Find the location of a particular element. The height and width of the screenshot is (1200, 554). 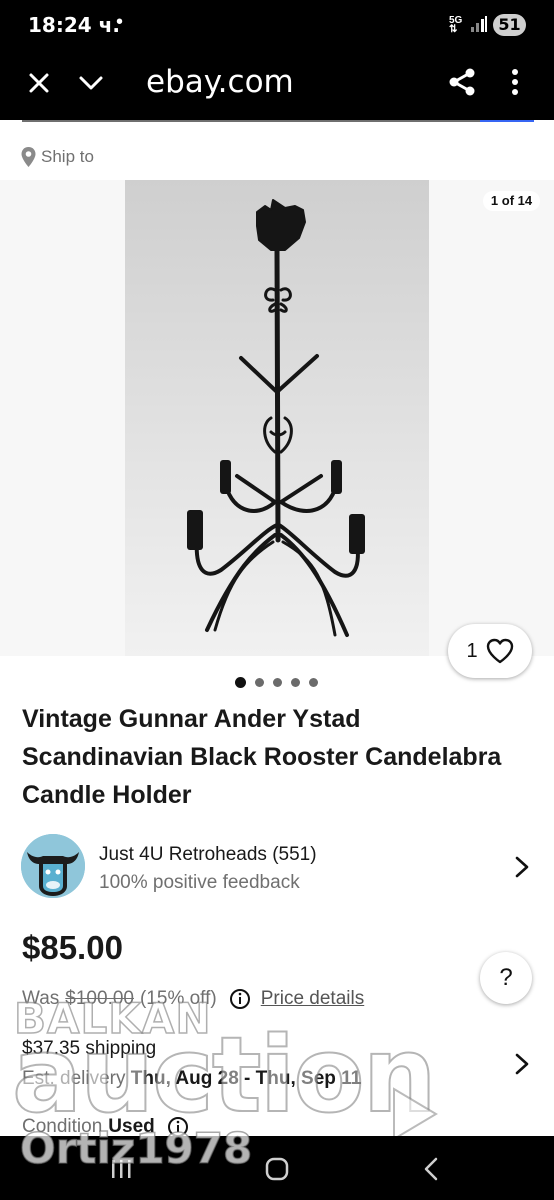

watch-button: 1 is located at coordinates (490, 651).